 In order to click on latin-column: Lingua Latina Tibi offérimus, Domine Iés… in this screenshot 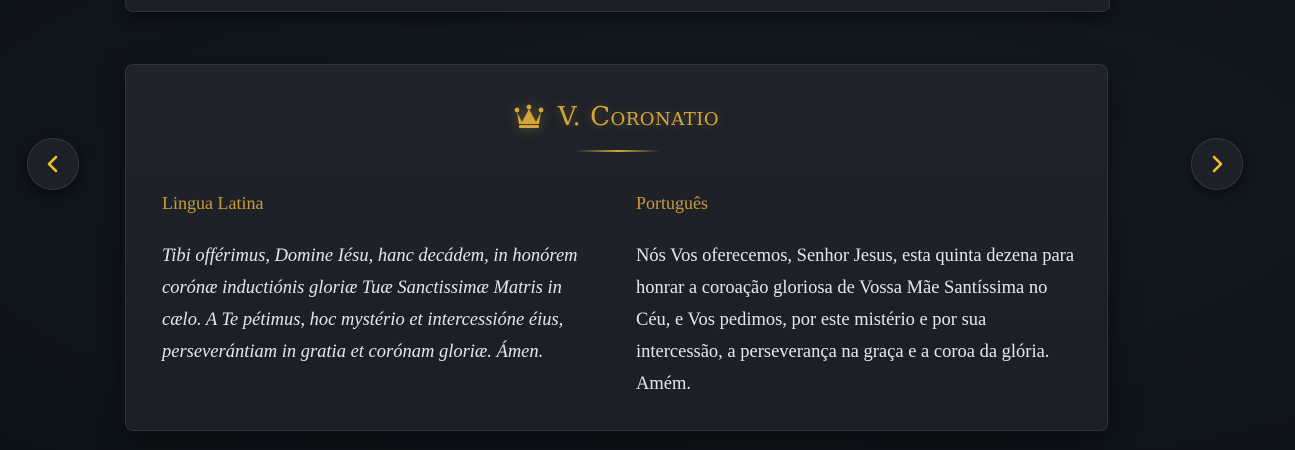, I will do `click(382, 279)`.